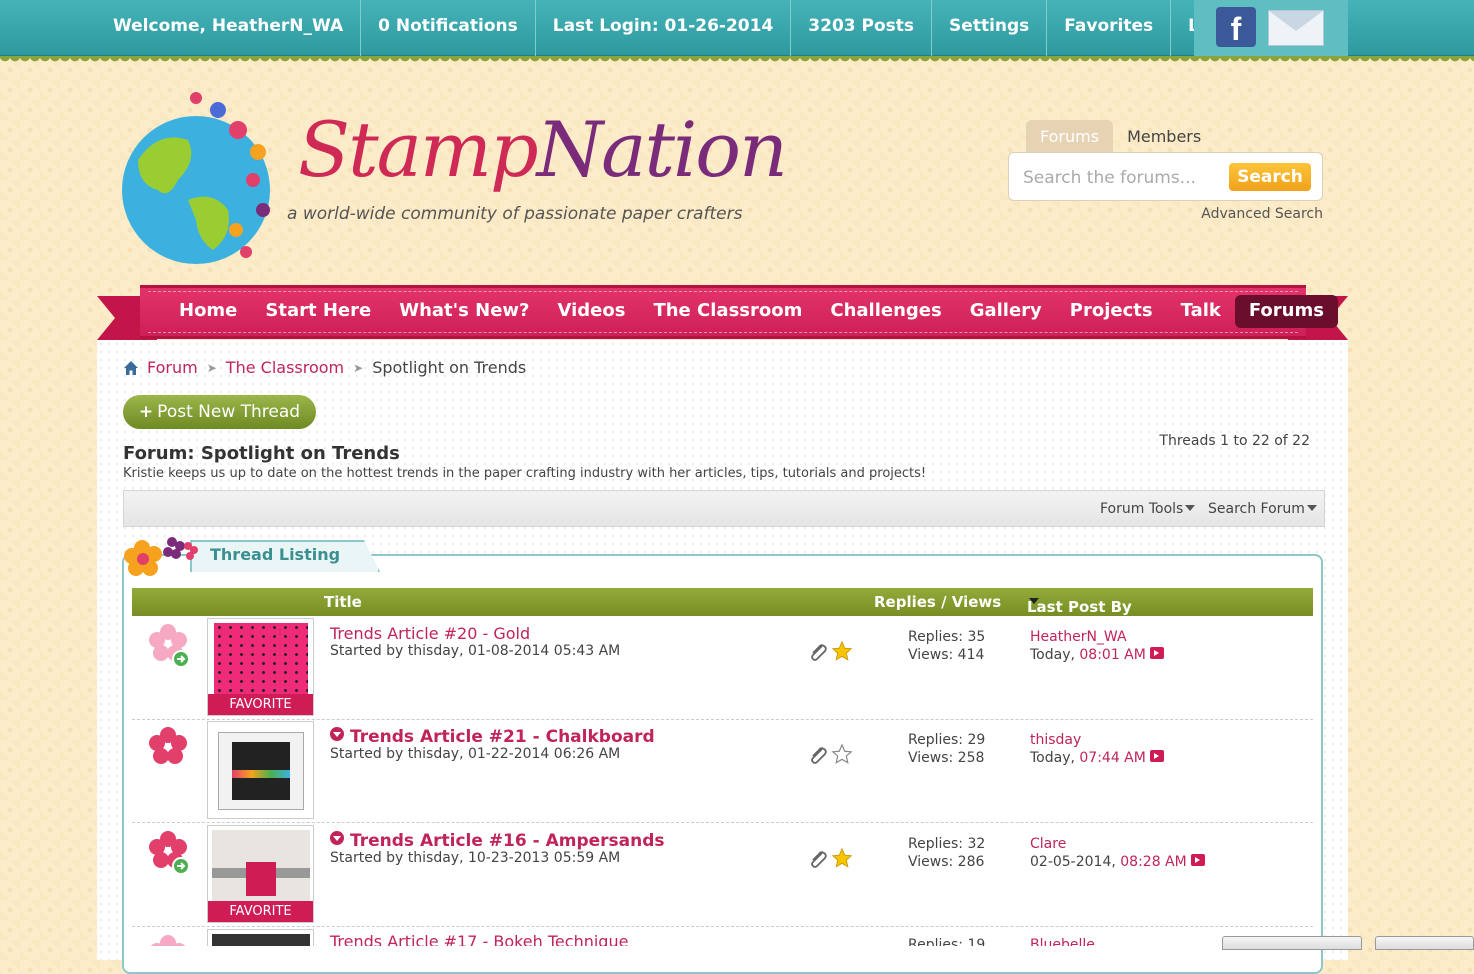 This screenshot has width=1474, height=974. I want to click on nav-gallery: Gallery, so click(1006, 311).